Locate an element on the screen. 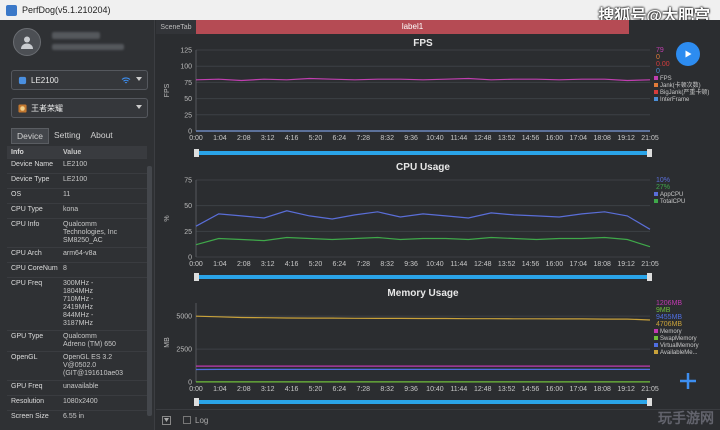  x-tick-label: 6:24 is located at coordinates (340, 389).